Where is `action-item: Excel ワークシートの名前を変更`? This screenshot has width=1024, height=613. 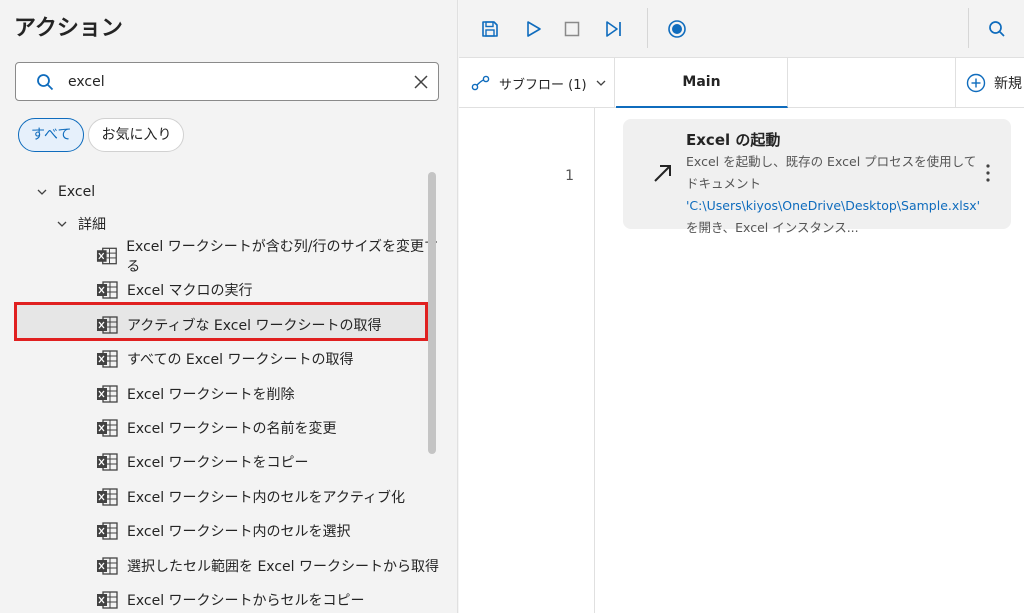 action-item: Excel ワークシートの名前を変更 is located at coordinates (220, 428).